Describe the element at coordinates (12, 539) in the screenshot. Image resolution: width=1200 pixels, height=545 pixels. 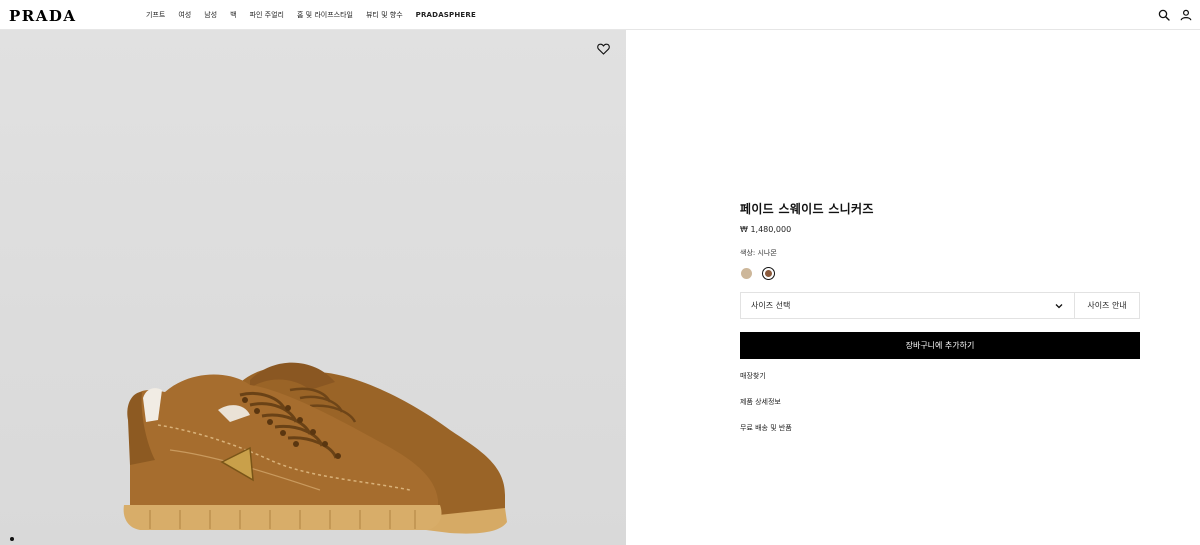
I see `image-pager-dot` at that location.